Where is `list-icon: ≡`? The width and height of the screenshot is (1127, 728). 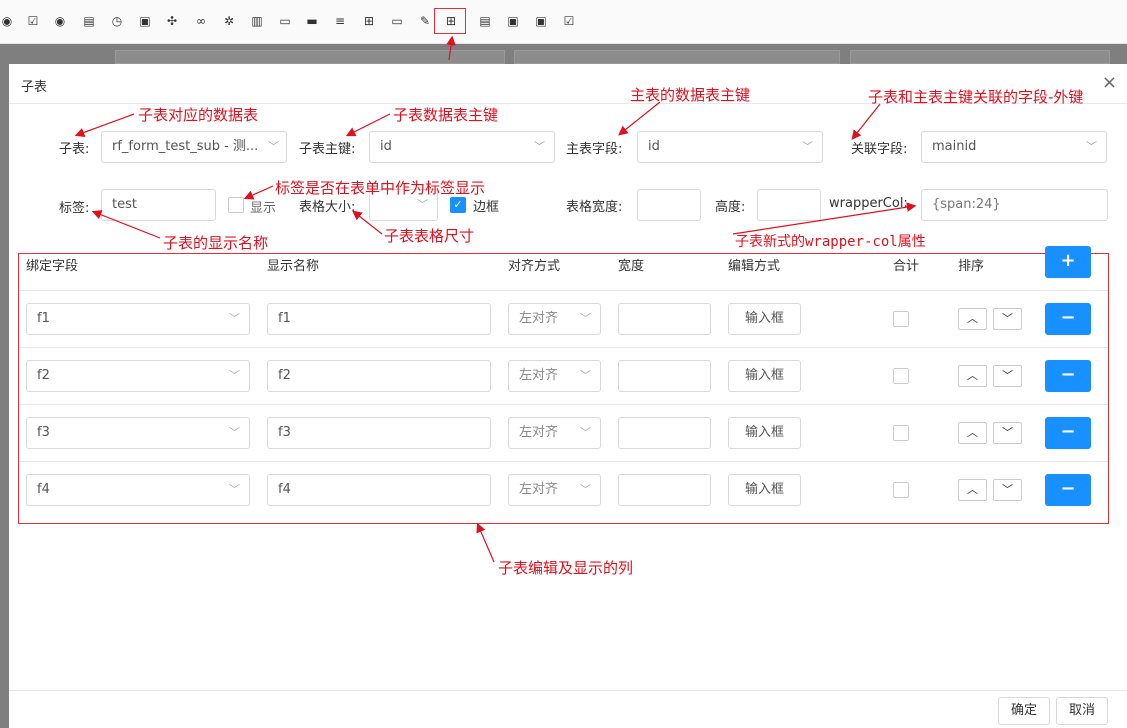
list-icon: ≡ is located at coordinates (340, 21).